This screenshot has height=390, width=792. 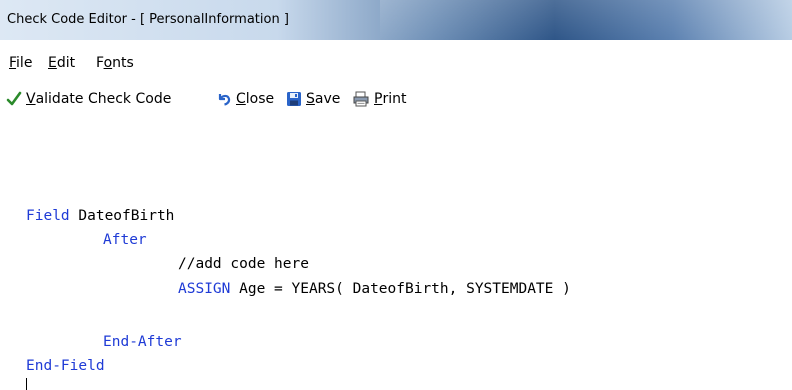 I want to click on validate-label: alidate Check Code, so click(x=103, y=99).